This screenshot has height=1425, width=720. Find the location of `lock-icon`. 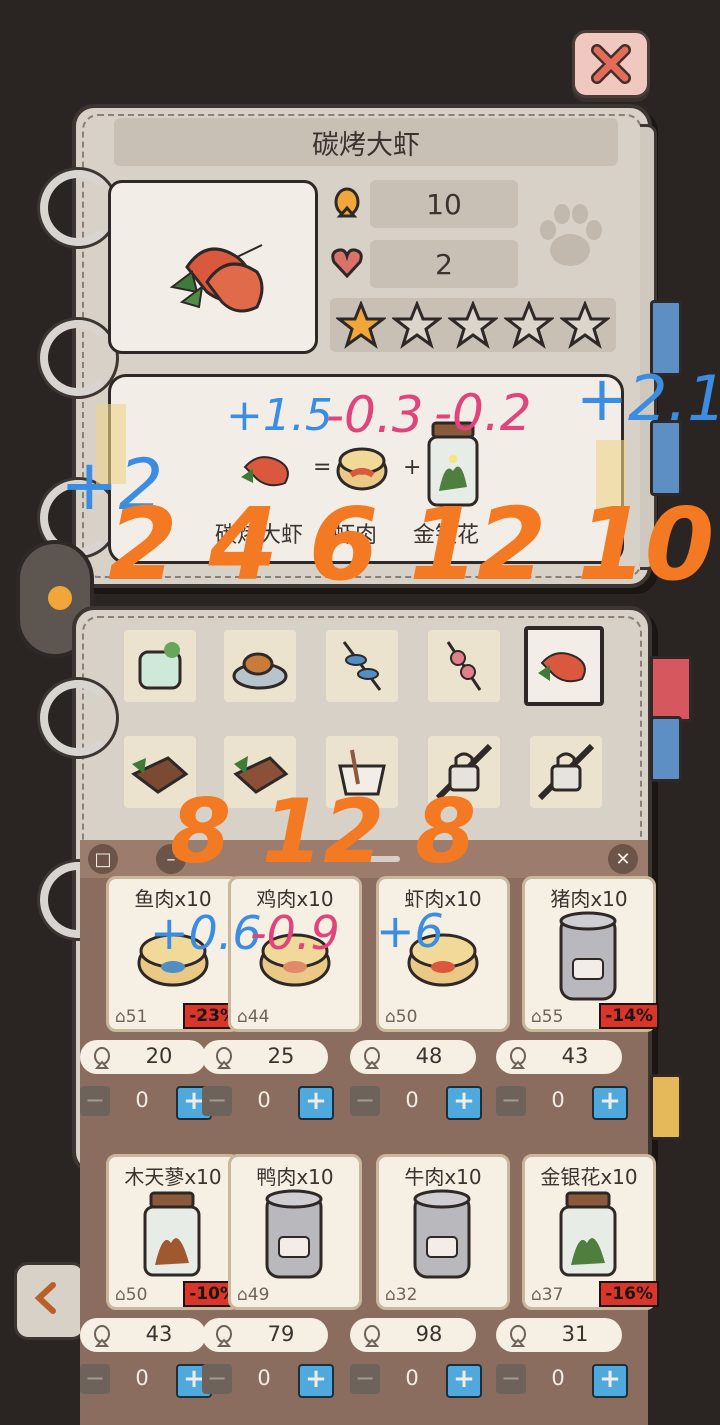

lock-icon is located at coordinates (566, 772).